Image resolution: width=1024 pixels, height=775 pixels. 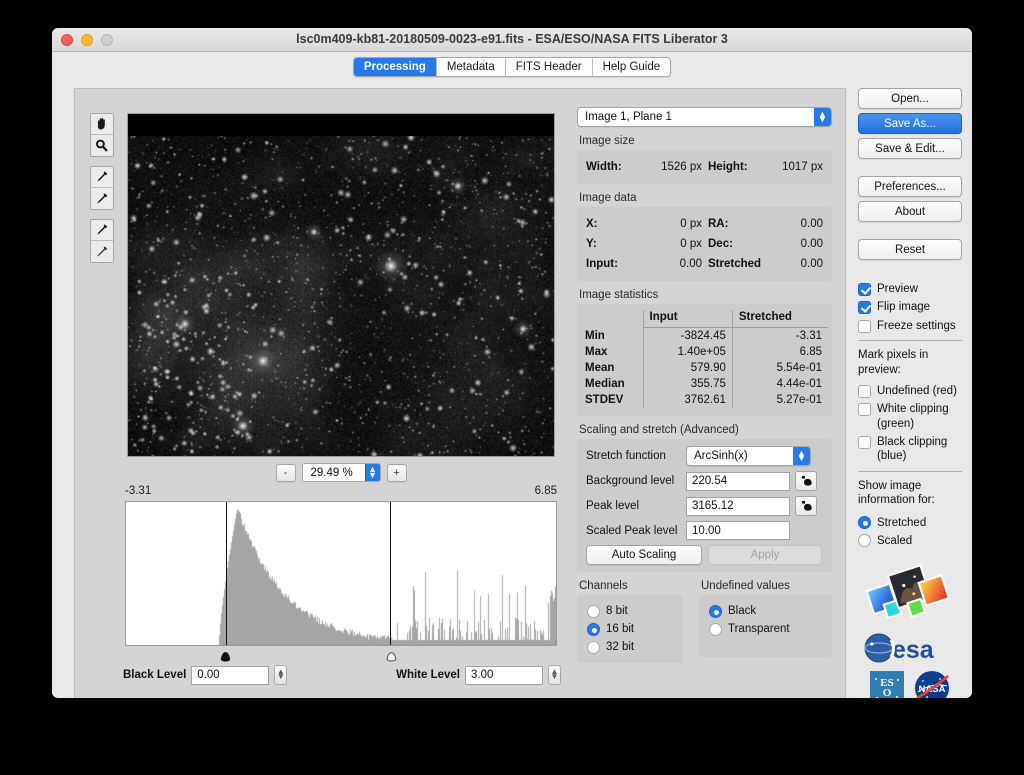 What do you see at coordinates (471, 67) in the screenshot?
I see `tab-metadata: Metadata` at bounding box center [471, 67].